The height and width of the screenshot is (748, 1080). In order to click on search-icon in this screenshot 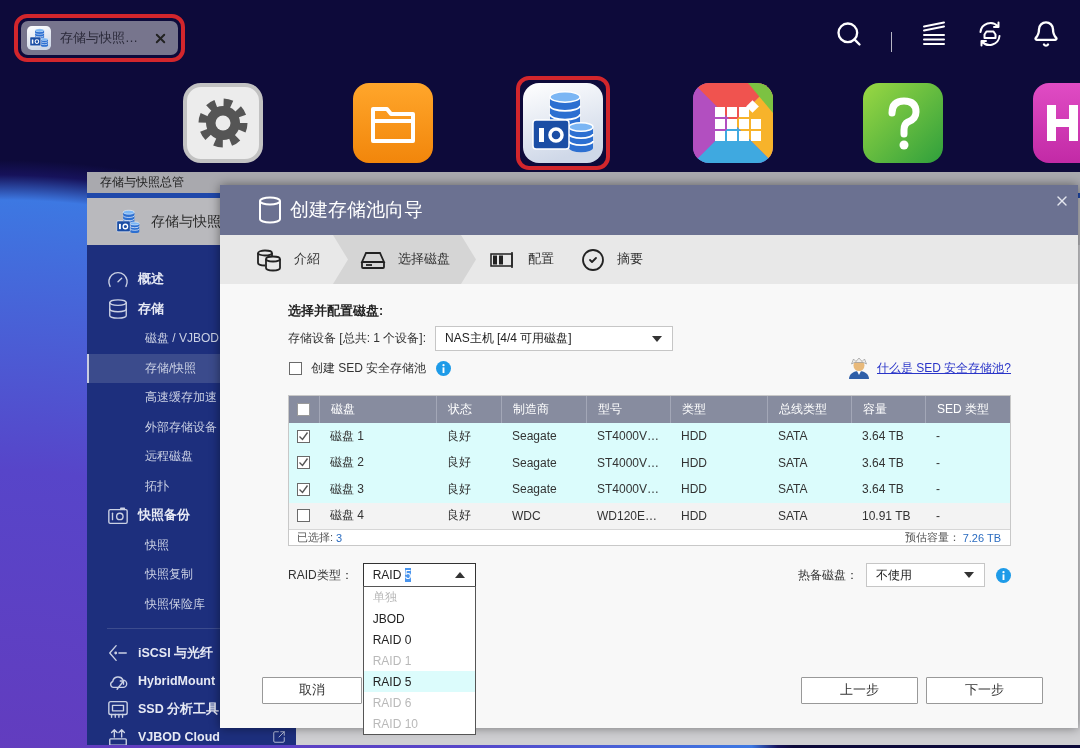, I will do `click(848, 34)`.